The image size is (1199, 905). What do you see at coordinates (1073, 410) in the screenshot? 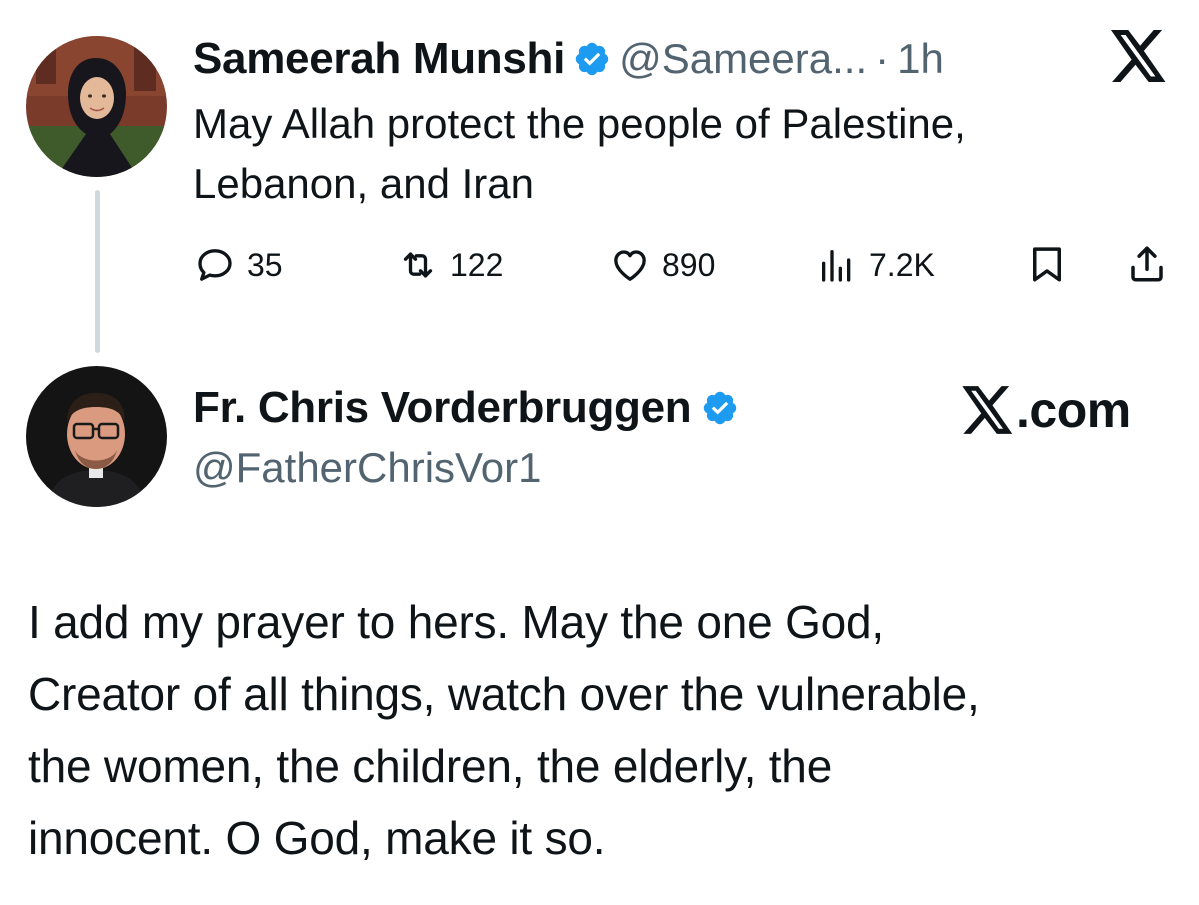
I see `xcom-label: .com` at bounding box center [1073, 410].